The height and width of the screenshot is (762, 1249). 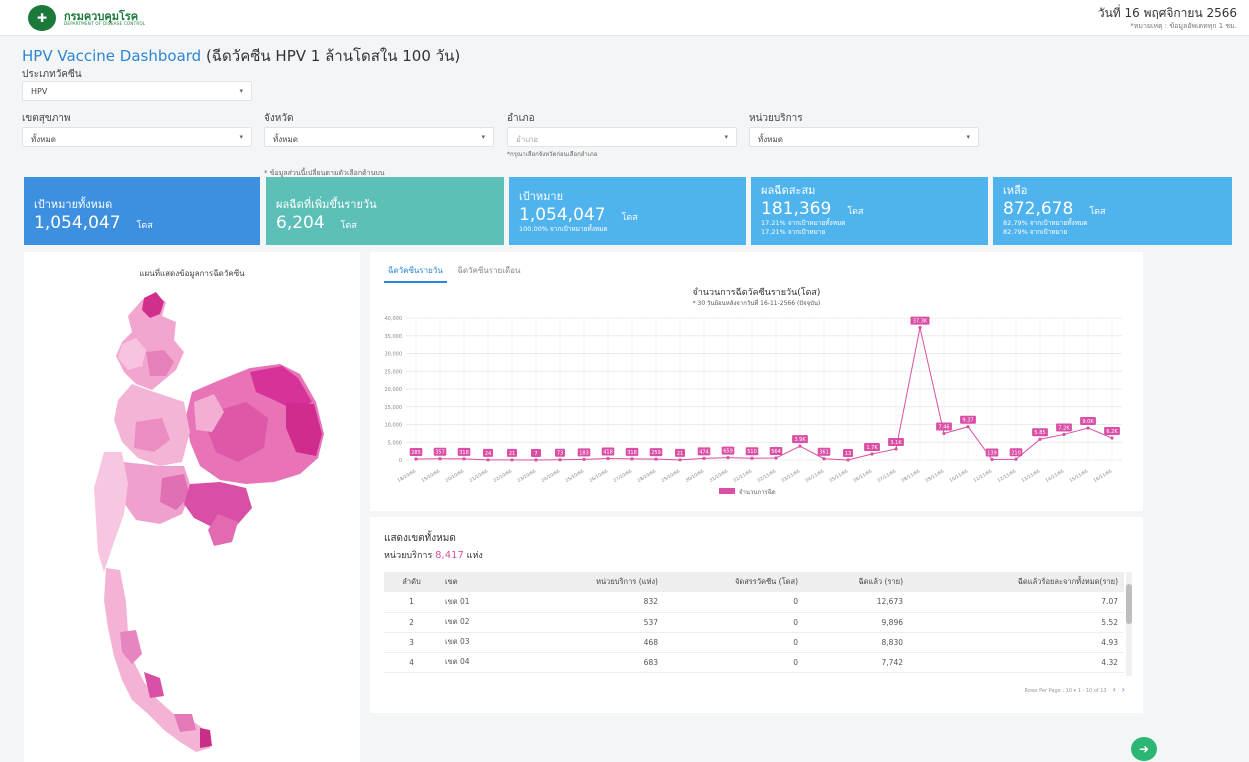 What do you see at coordinates (896, 443) in the screenshot?
I see `data-label: 3.1K` at bounding box center [896, 443].